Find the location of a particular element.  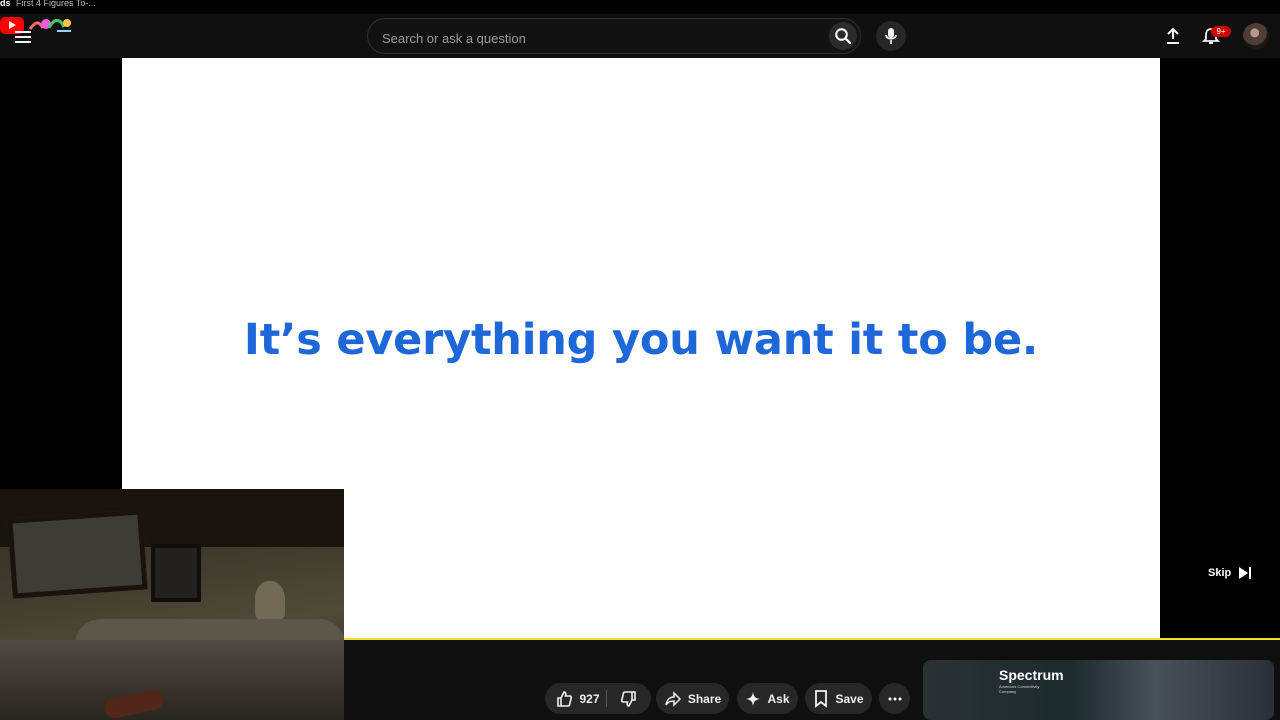

thumbs-down-icon is located at coordinates (628, 698).